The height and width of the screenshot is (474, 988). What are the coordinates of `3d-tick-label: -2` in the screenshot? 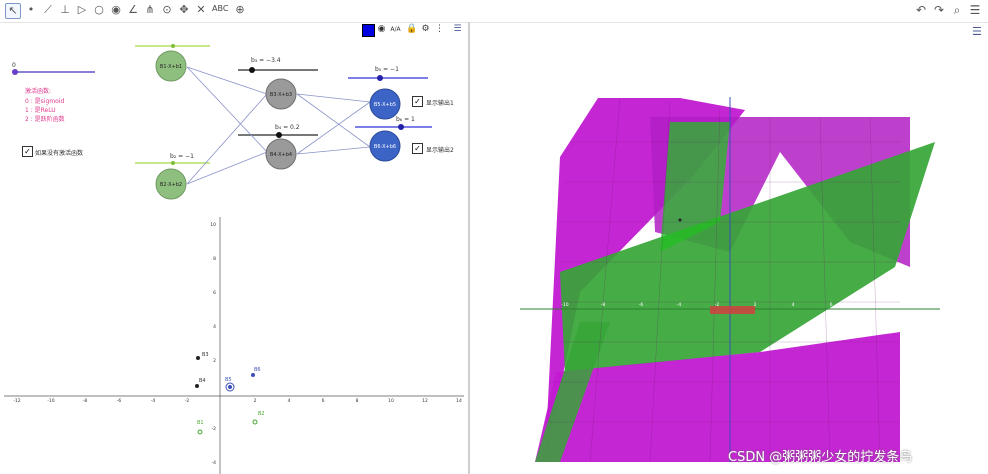 It's located at (717, 305).